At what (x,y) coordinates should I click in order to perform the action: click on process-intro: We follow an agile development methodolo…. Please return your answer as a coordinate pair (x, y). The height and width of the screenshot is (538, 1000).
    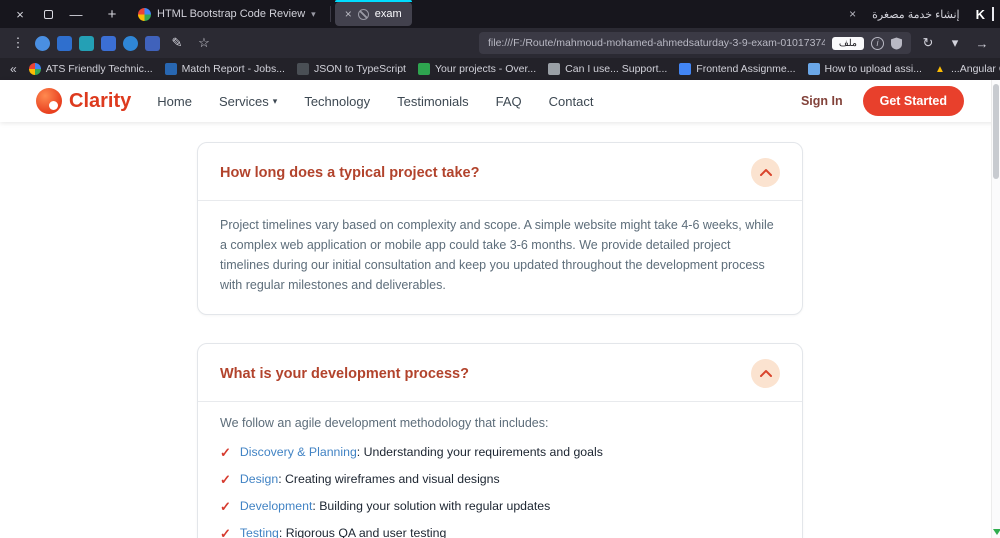
    Looking at the image, I should click on (384, 423).